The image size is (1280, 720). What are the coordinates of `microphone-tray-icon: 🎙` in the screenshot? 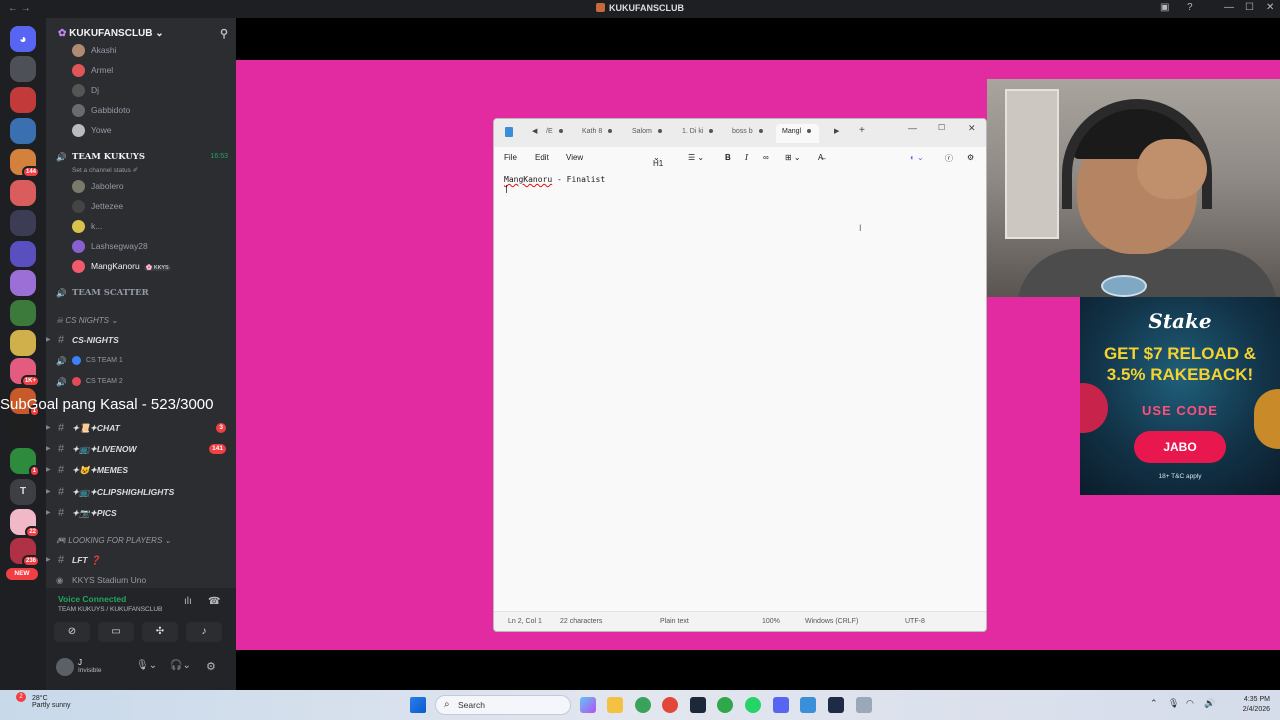 It's located at (1173, 703).